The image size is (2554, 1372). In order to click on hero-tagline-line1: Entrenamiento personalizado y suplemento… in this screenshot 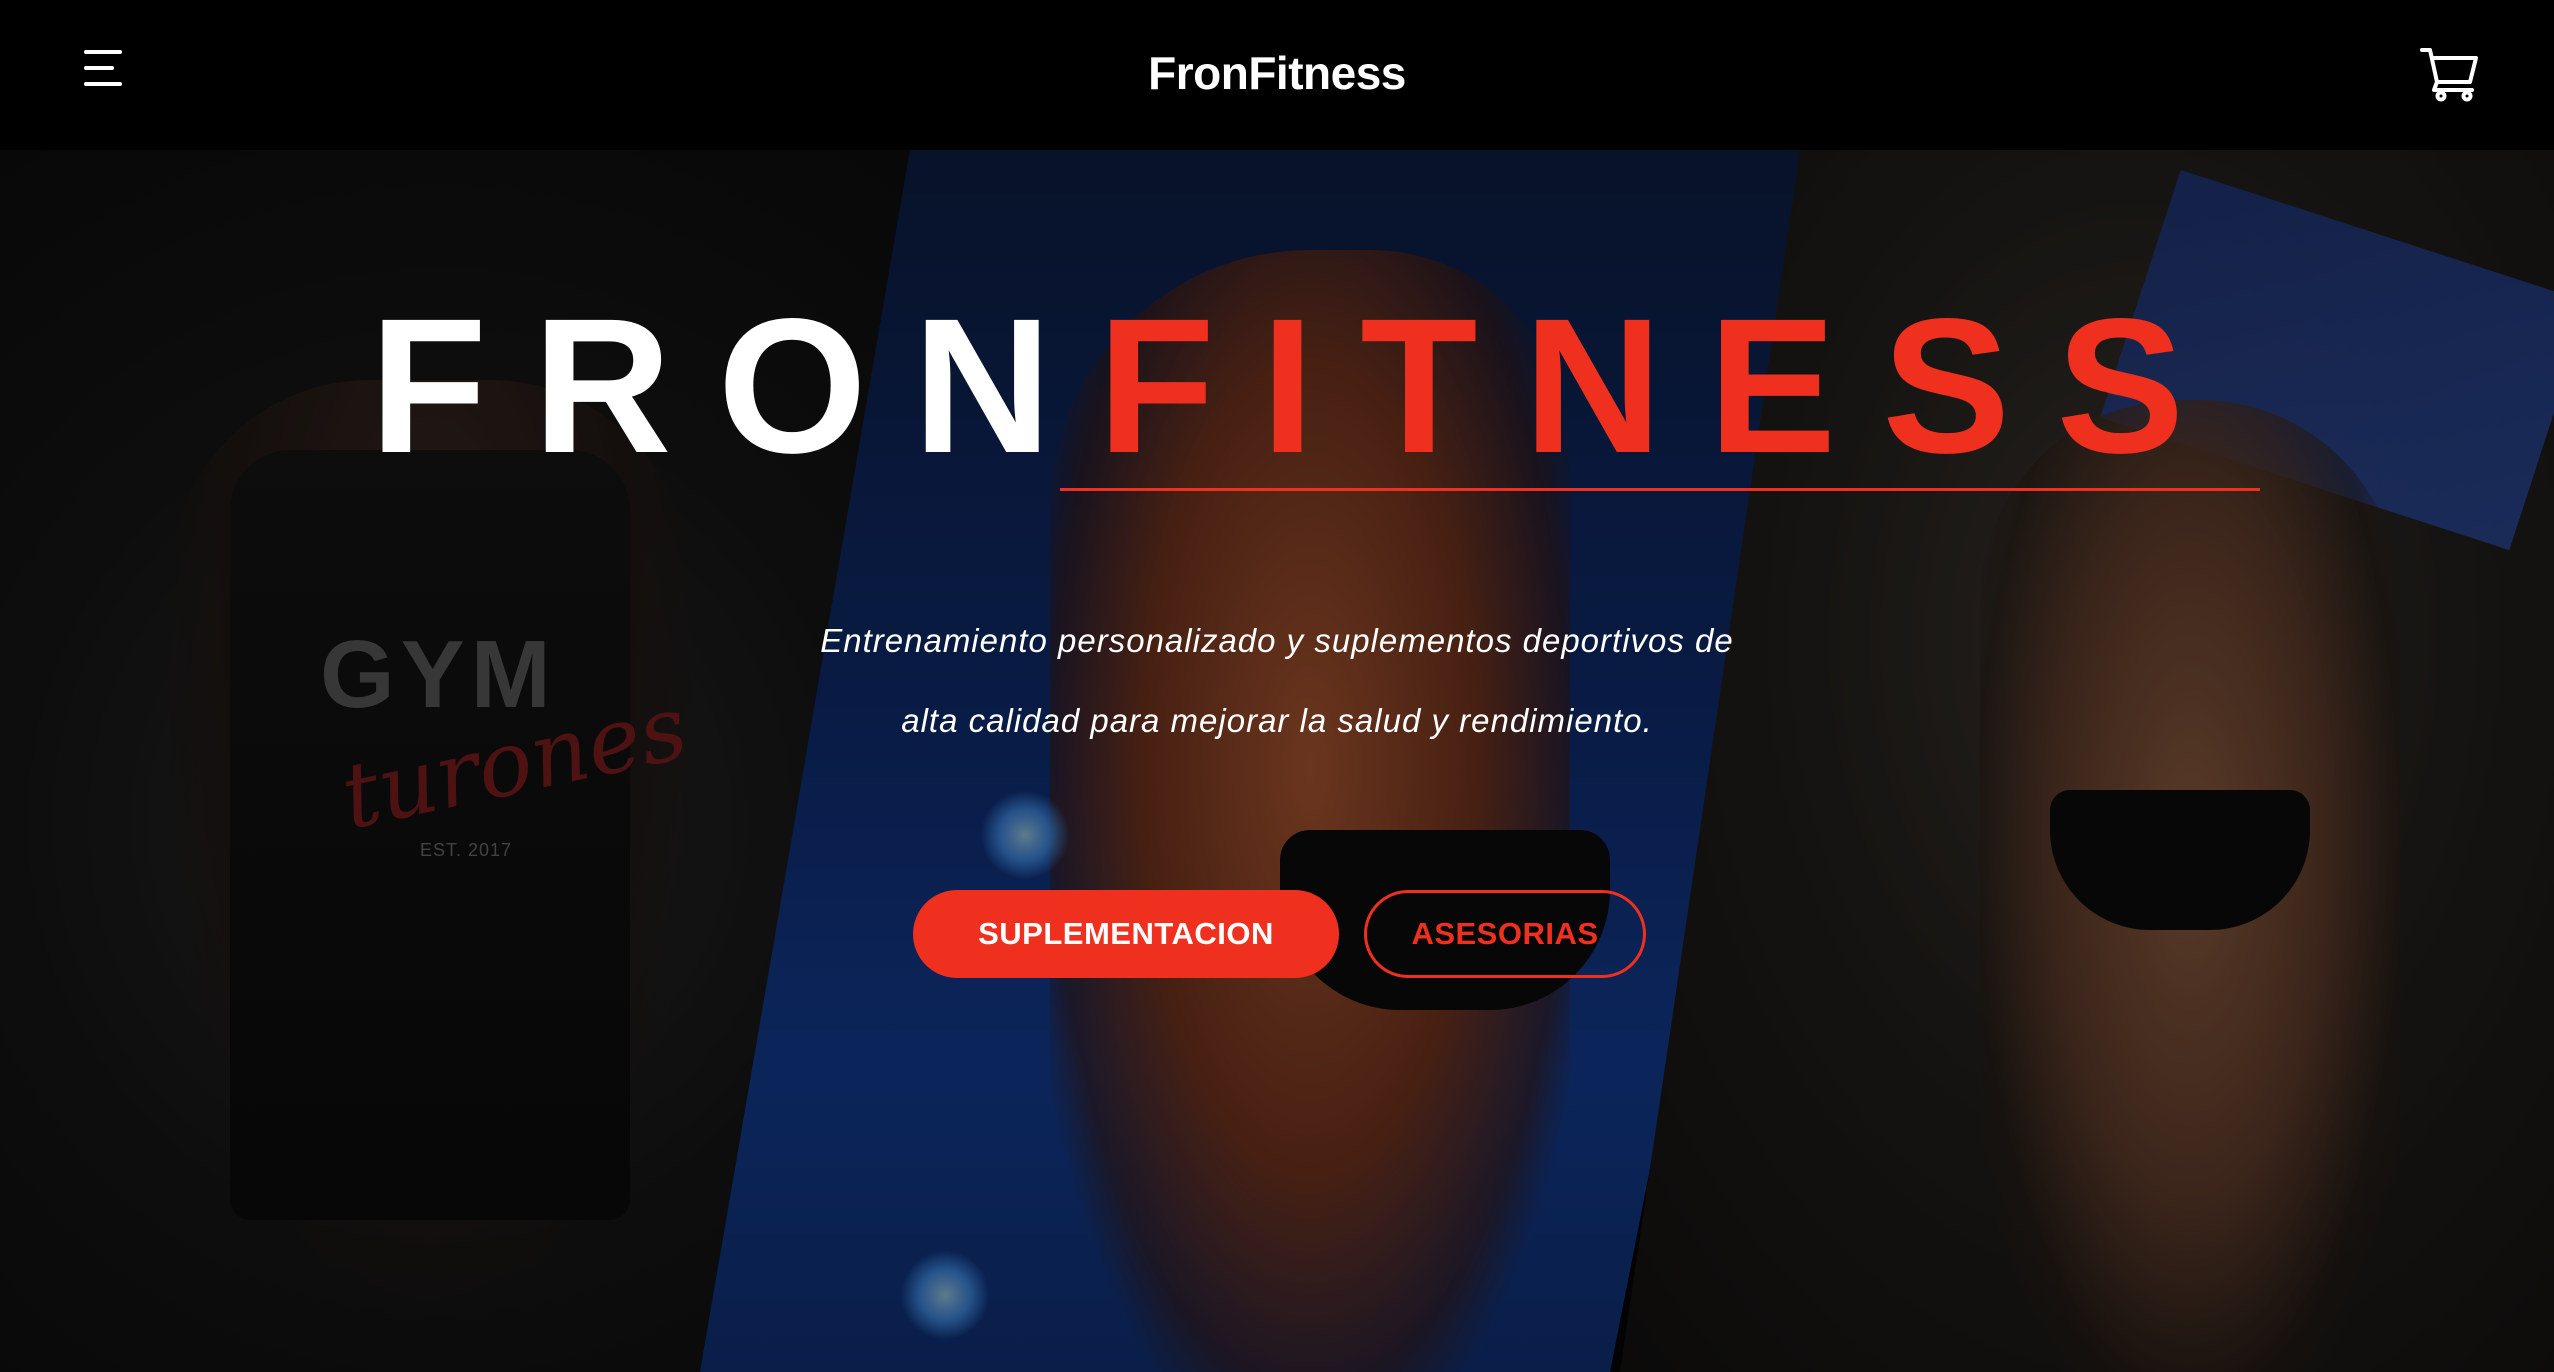, I will do `click(1277, 640)`.